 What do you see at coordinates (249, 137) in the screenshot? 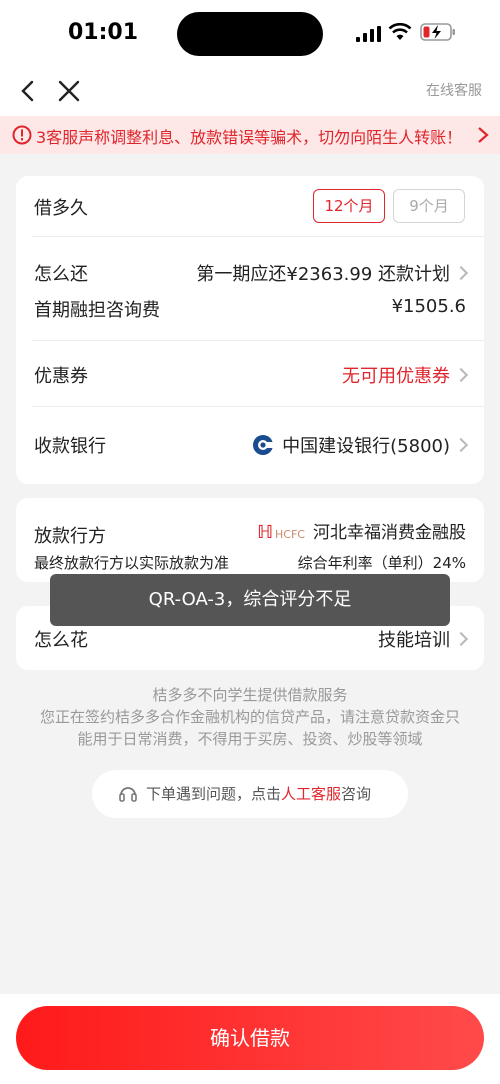
I see `warning-text: 3客服声称调整利息、放款错误等骗术，切勿向陌生人转账！` at bounding box center [249, 137].